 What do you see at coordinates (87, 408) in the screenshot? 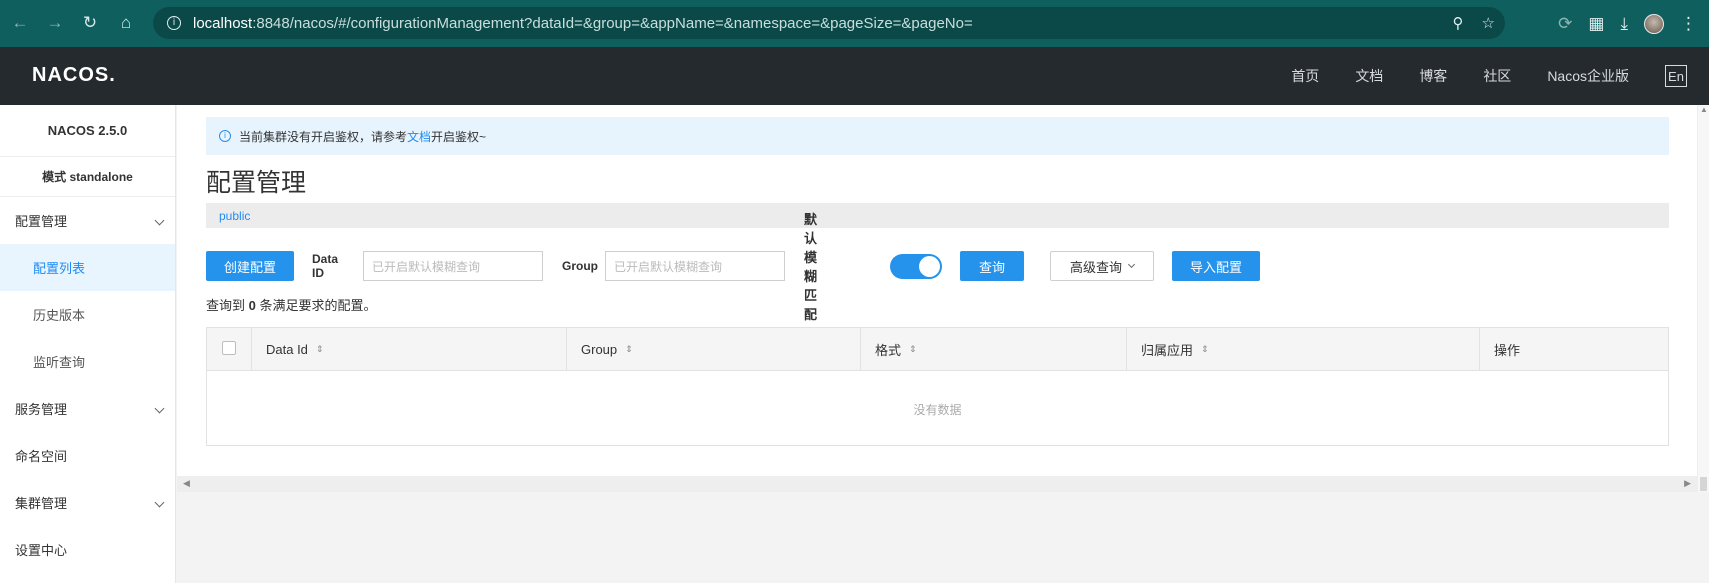
I see `sidebar-item-service-management: 服务管理` at bounding box center [87, 408].